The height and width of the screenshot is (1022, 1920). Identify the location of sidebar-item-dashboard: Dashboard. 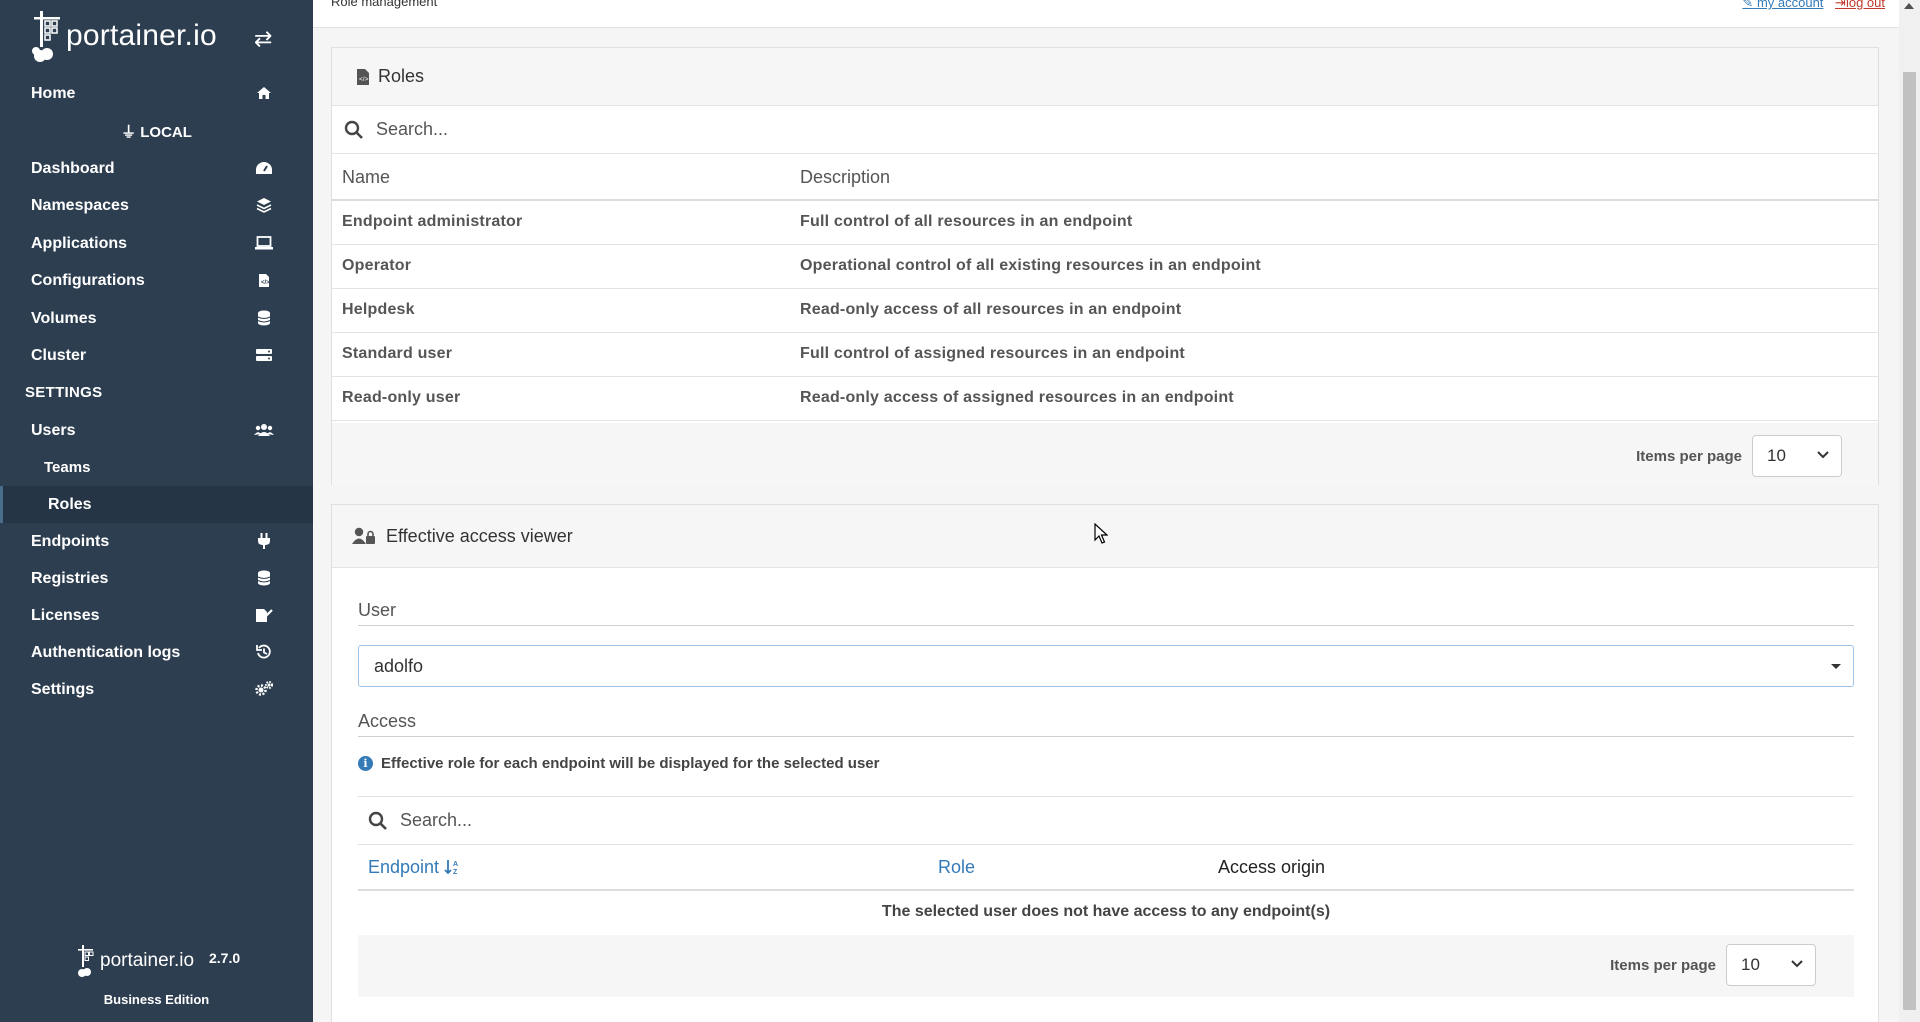
(156, 168).